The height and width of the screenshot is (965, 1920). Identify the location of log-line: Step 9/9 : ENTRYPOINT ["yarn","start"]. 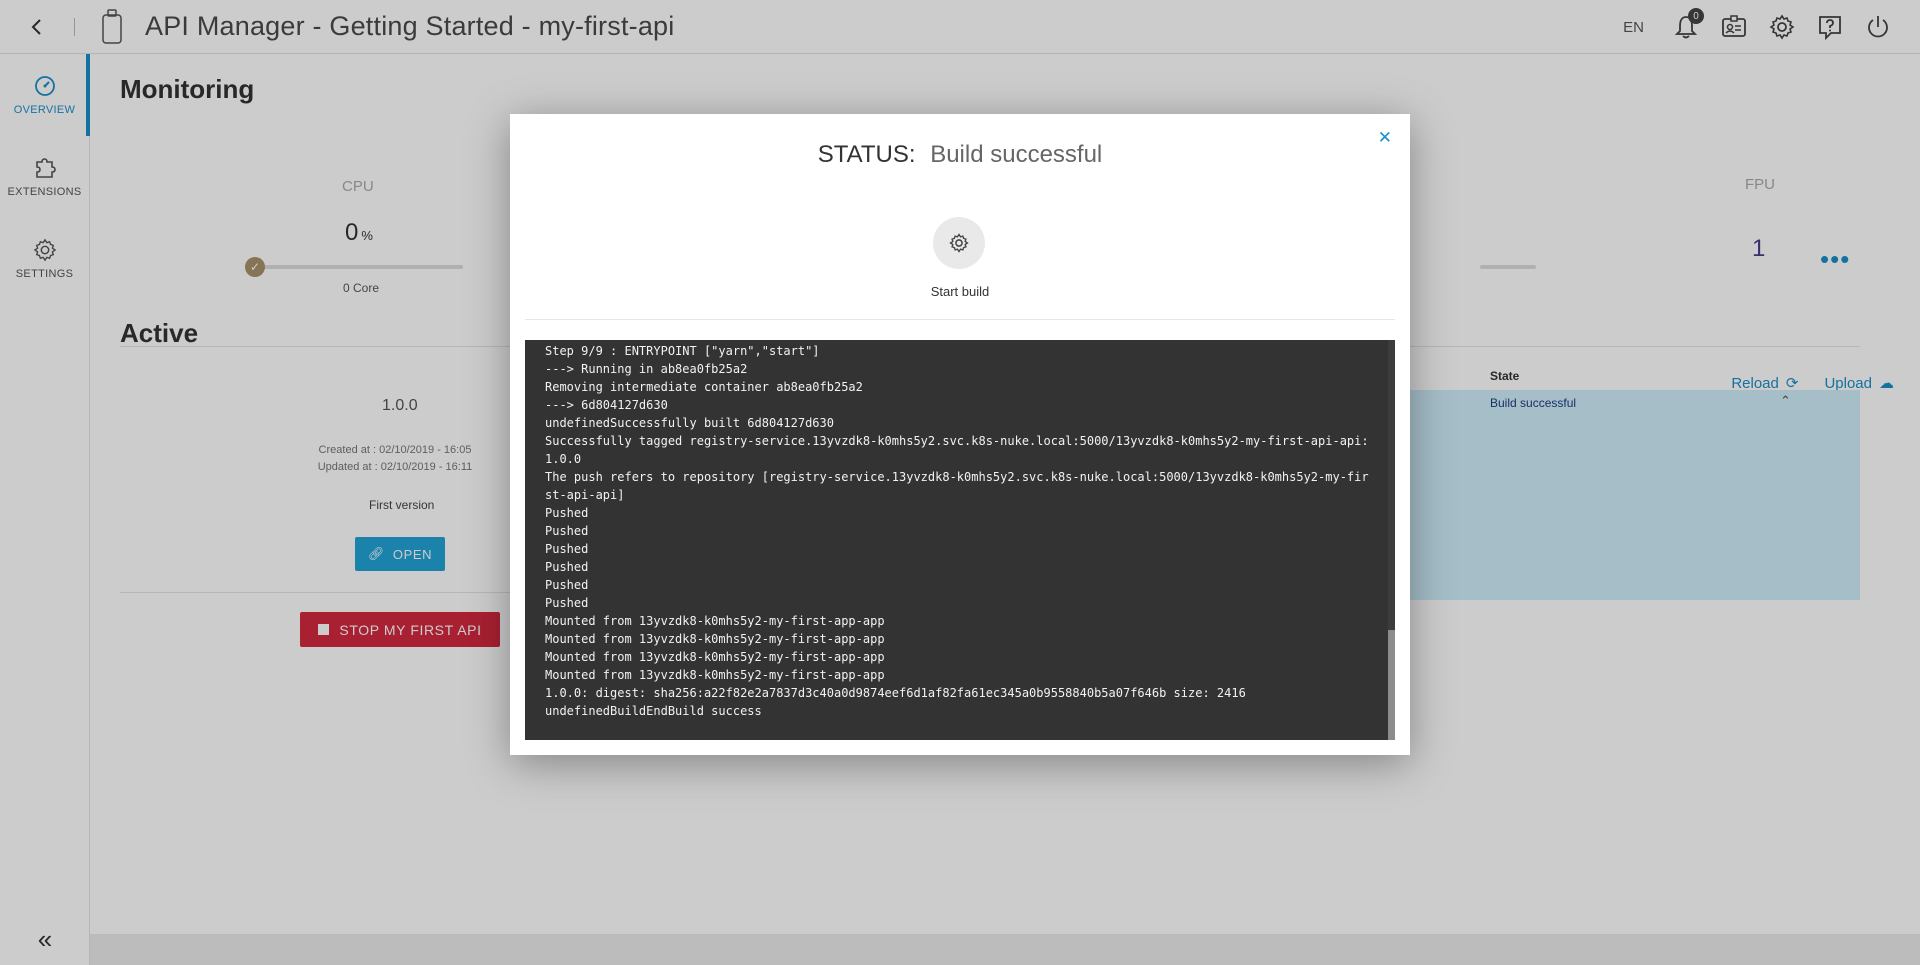
(682, 351).